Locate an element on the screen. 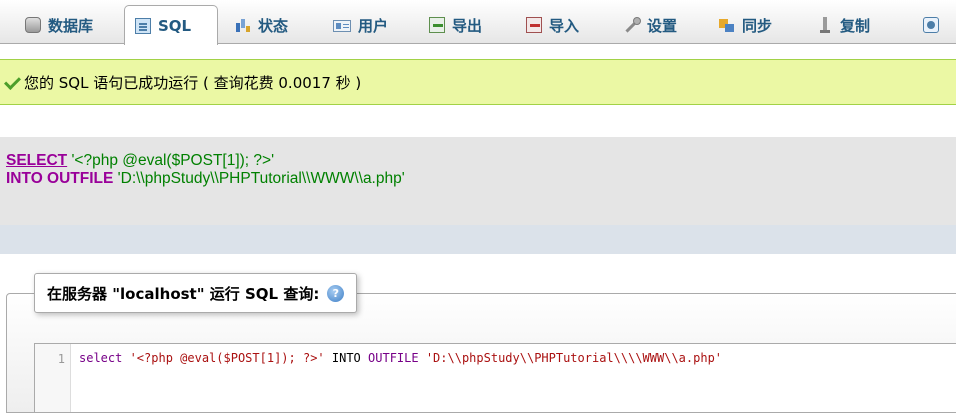 Image resolution: width=956 pixels, height=413 pixels. wrench-icon is located at coordinates (632, 25).